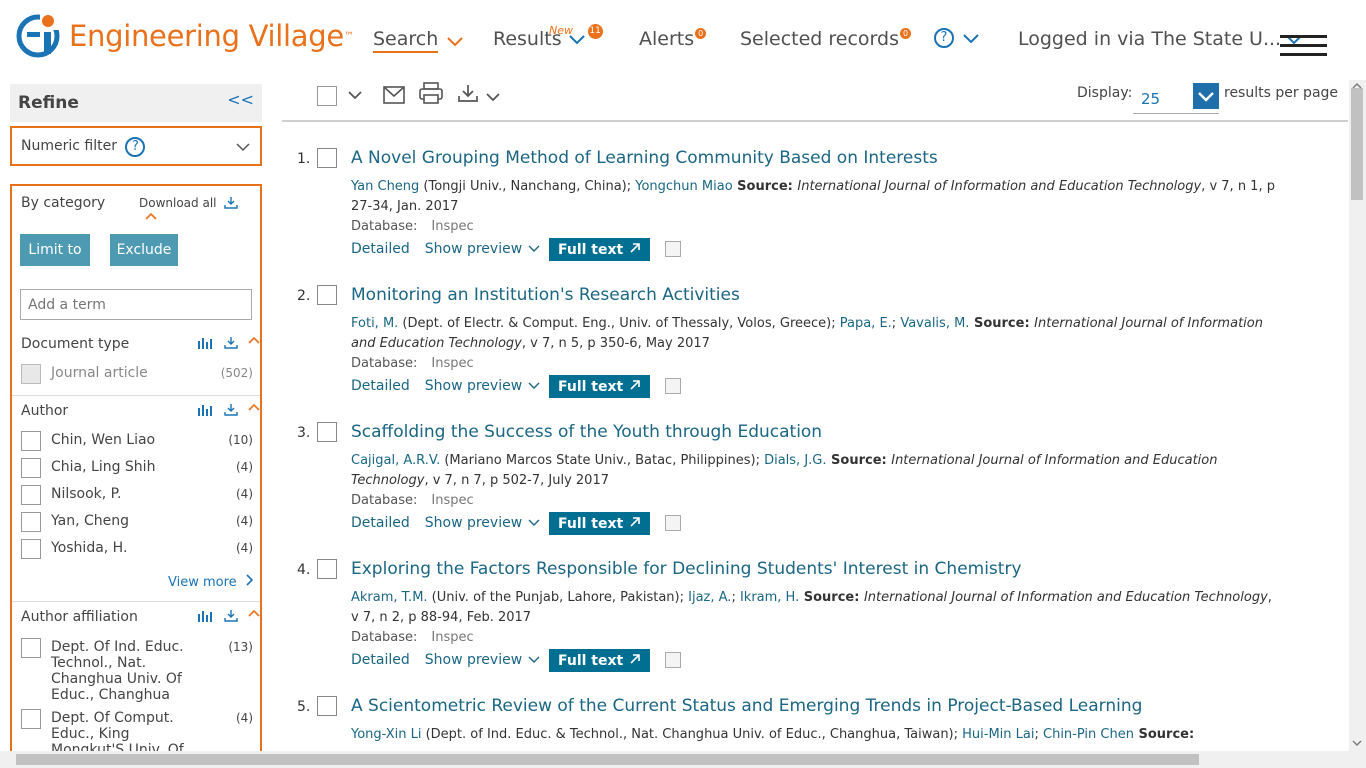 The width and height of the screenshot is (1366, 768). I want to click on author-link: Yong-Xin Li, so click(386, 734).